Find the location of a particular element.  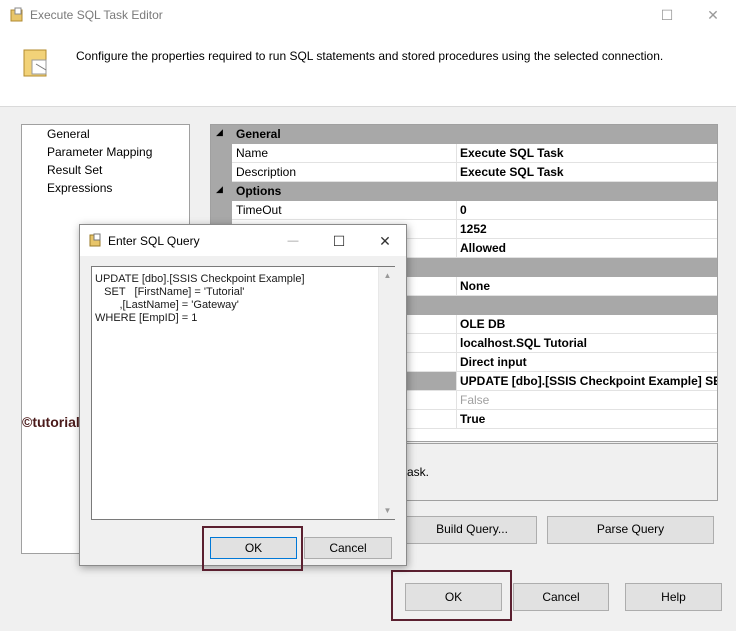

grid-property-row: Name Execute SQL Task is located at coordinates (464, 153).